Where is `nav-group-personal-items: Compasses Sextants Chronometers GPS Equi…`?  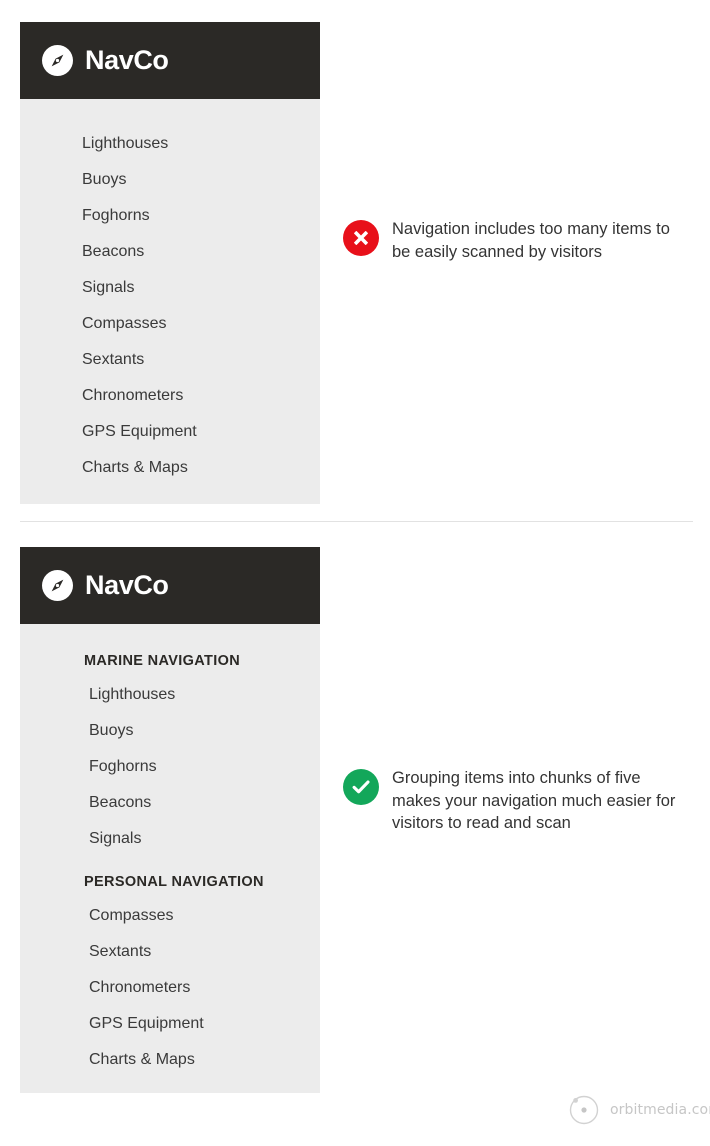 nav-group-personal-items: Compasses Sextants Chronometers GPS Equi… is located at coordinates (170, 988).